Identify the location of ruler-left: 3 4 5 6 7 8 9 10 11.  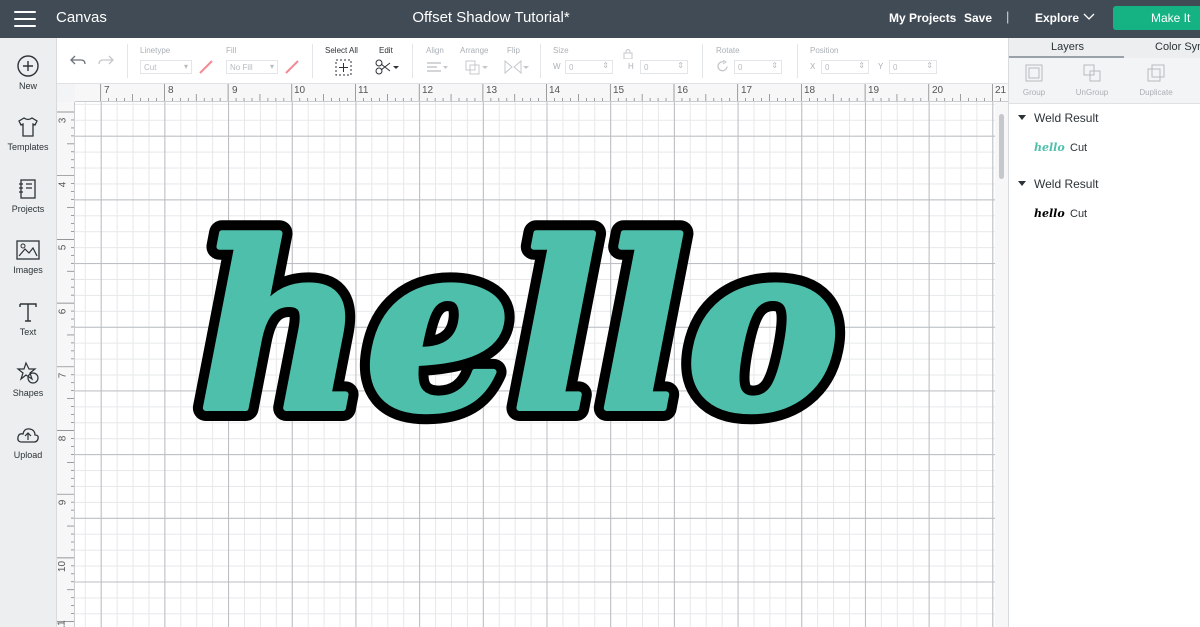
(66, 364).